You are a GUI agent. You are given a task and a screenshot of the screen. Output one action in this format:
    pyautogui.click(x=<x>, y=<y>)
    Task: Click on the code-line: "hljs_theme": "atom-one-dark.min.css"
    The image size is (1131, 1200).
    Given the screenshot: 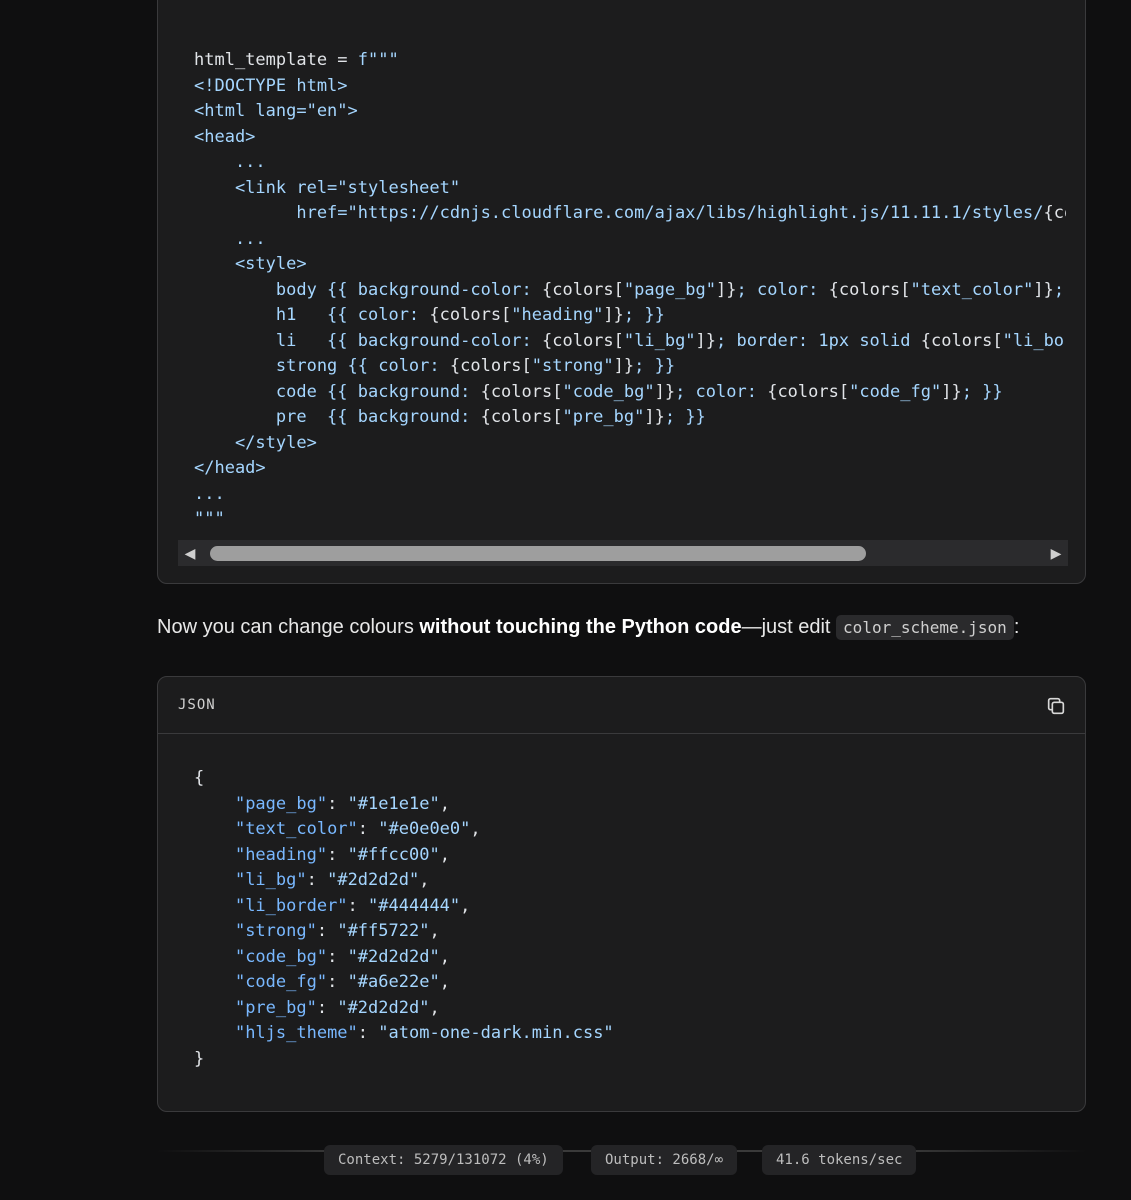 What is the action you would take?
    pyautogui.click(x=404, y=1034)
    